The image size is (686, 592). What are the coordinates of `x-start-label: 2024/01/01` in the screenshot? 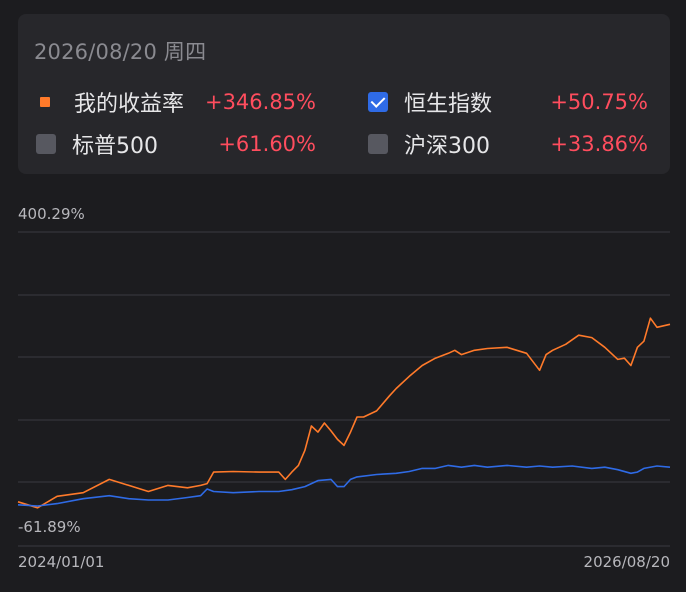 It's located at (61, 562).